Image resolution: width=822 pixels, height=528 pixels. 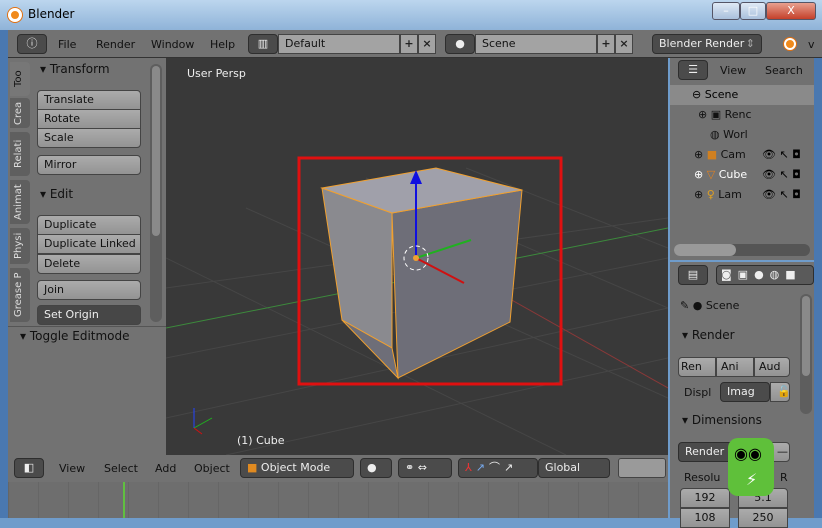 I want to click on menu-file: File, so click(x=67, y=44).